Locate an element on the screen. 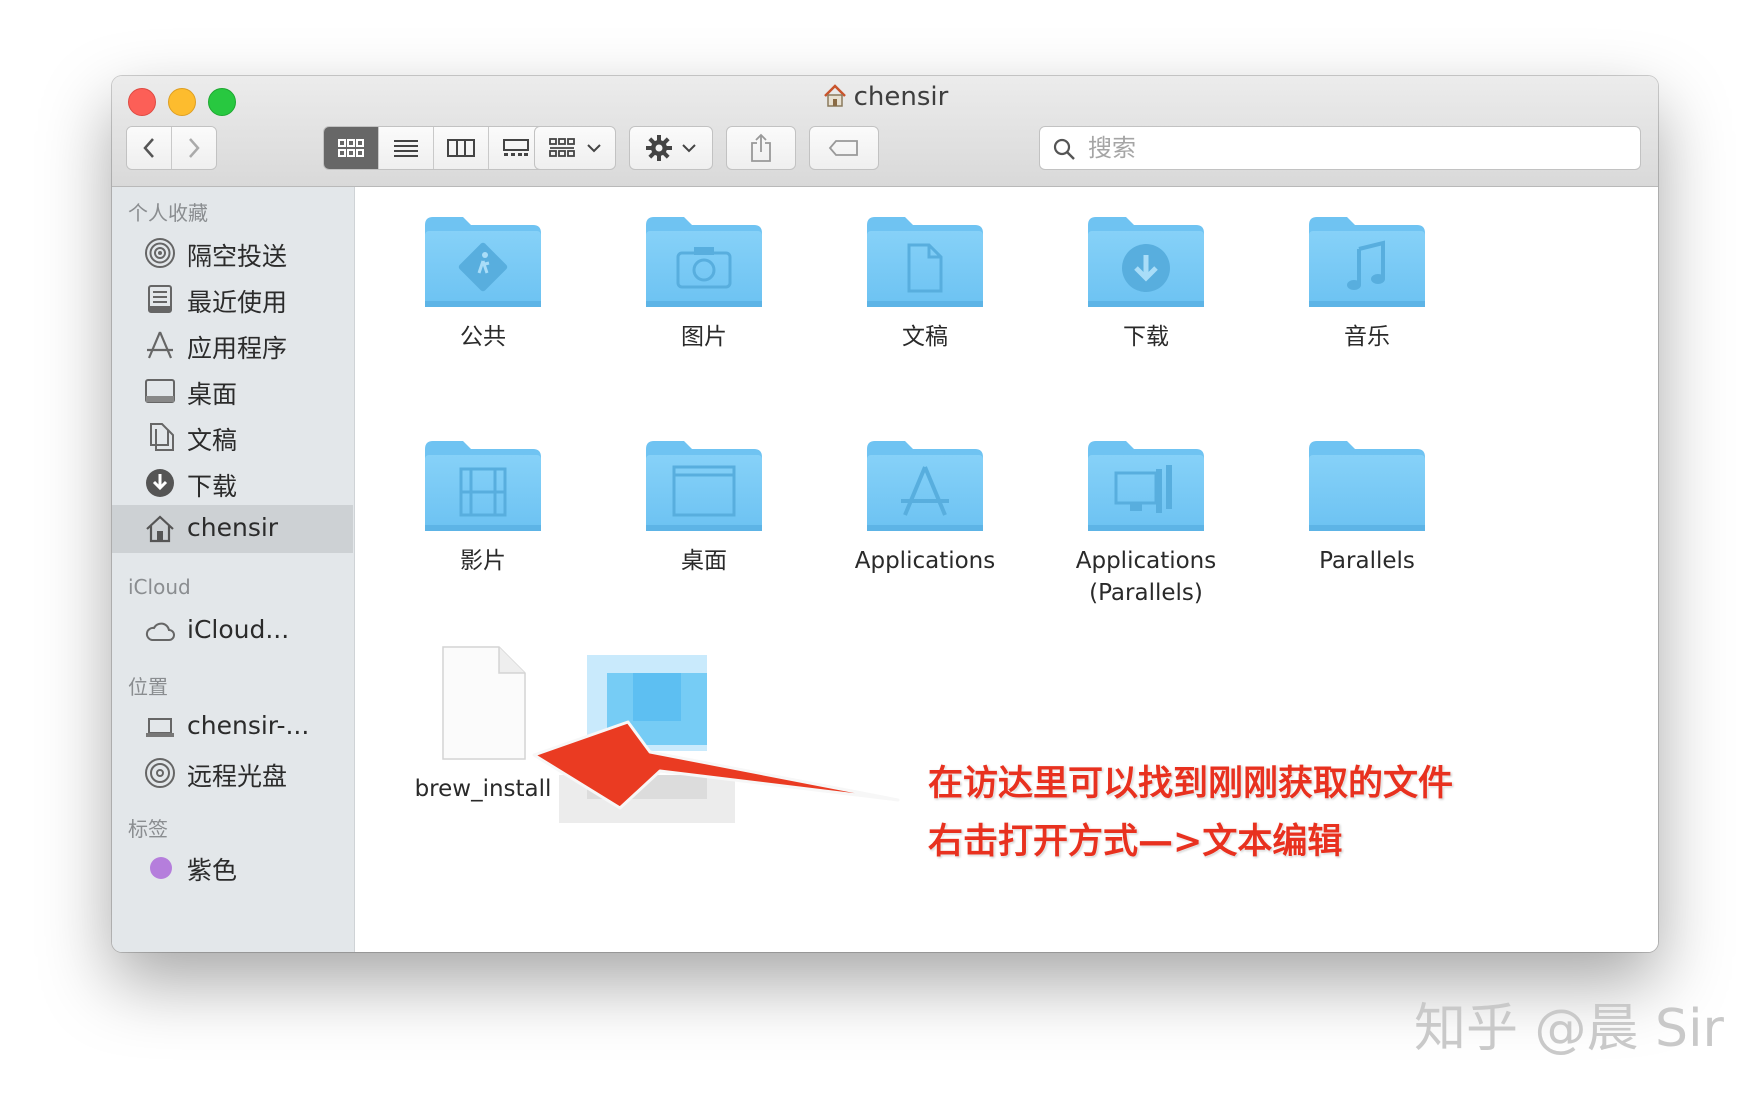  watermark: 知乎 @晨 Sir is located at coordinates (1569, 1029).